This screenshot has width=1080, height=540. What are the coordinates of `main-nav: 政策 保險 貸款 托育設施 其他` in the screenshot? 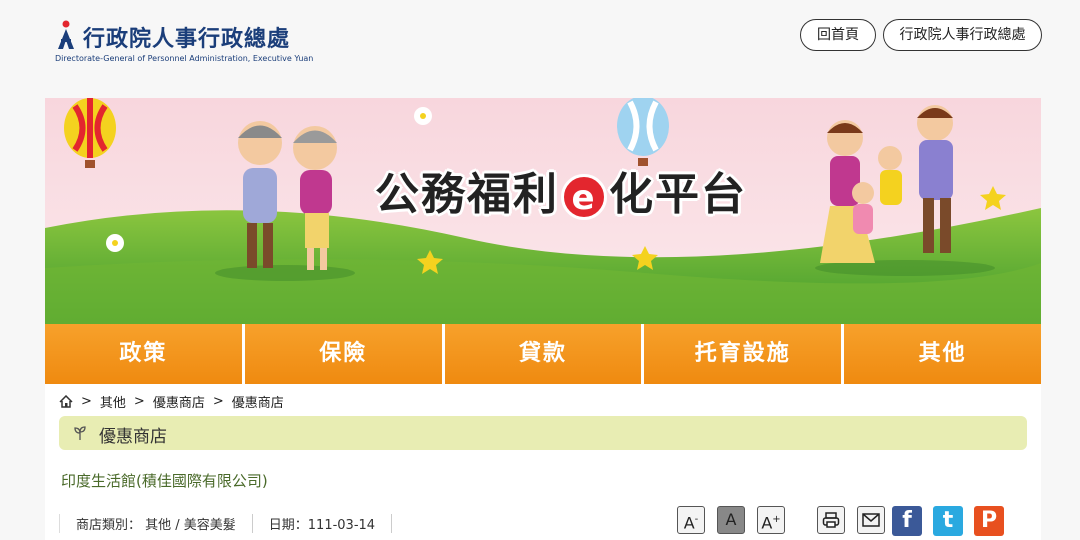 It's located at (543, 354).